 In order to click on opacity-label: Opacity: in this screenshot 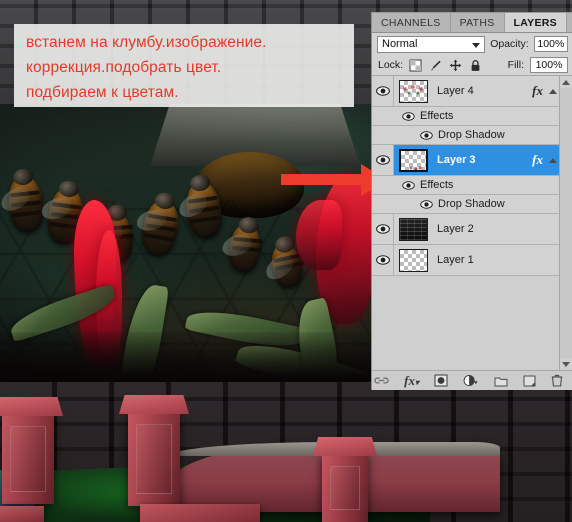, I will do `click(509, 44)`.